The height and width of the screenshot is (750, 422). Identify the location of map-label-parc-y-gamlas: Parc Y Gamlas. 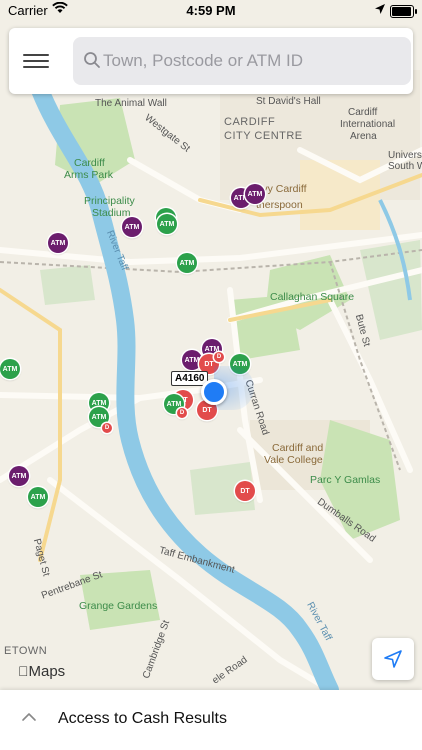
(345, 480).